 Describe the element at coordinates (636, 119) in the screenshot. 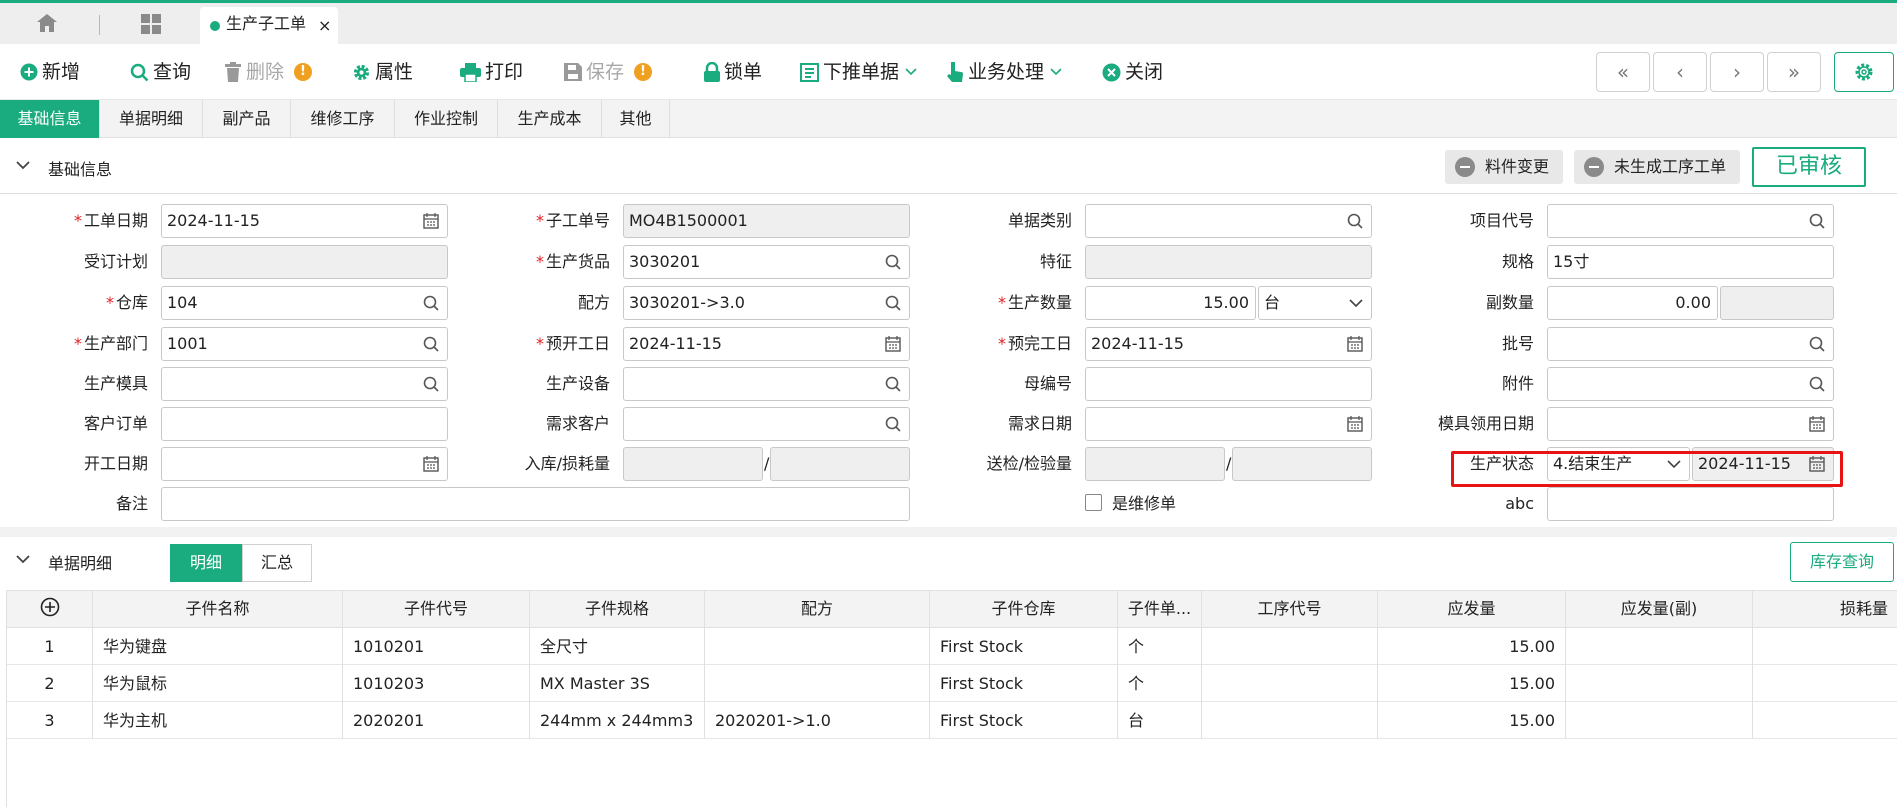

I see `tab-other: 其他` at that location.